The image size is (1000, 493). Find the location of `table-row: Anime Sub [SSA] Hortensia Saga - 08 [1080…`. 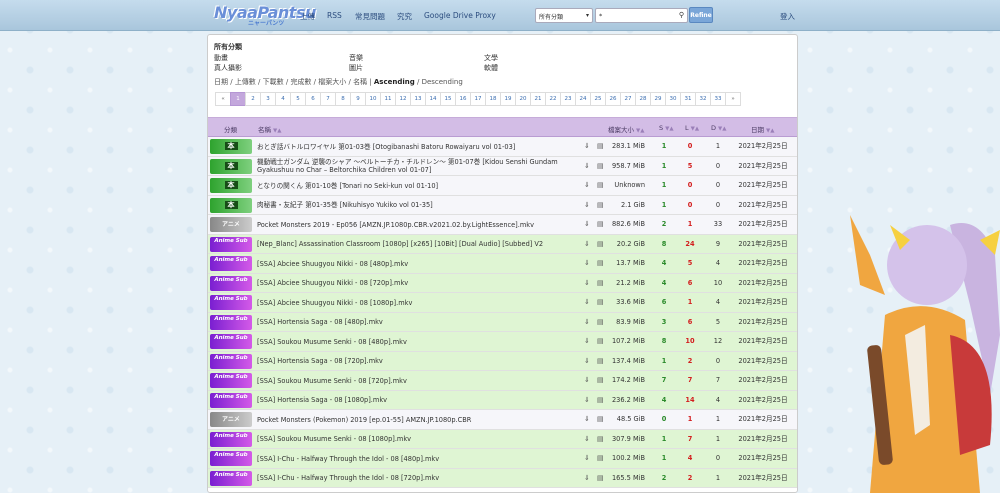

table-row: Anime Sub [SSA] Hortensia Saga - 08 [1080… is located at coordinates (502, 400).